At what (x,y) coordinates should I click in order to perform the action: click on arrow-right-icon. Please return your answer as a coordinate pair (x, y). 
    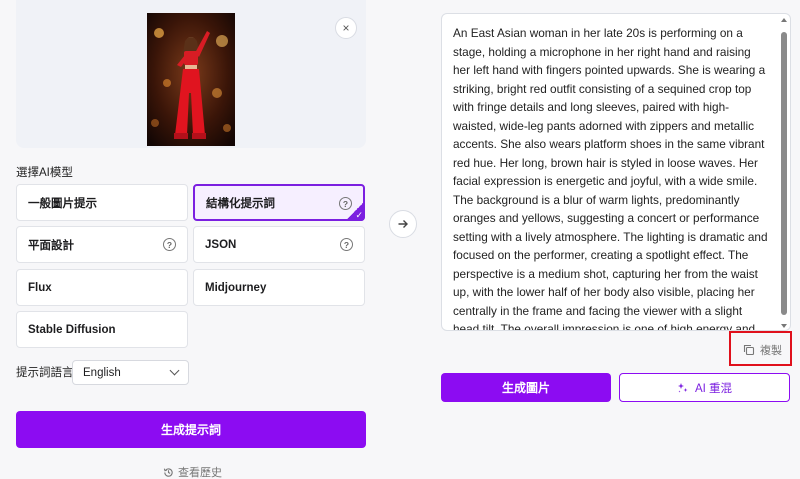
    Looking at the image, I should click on (403, 224).